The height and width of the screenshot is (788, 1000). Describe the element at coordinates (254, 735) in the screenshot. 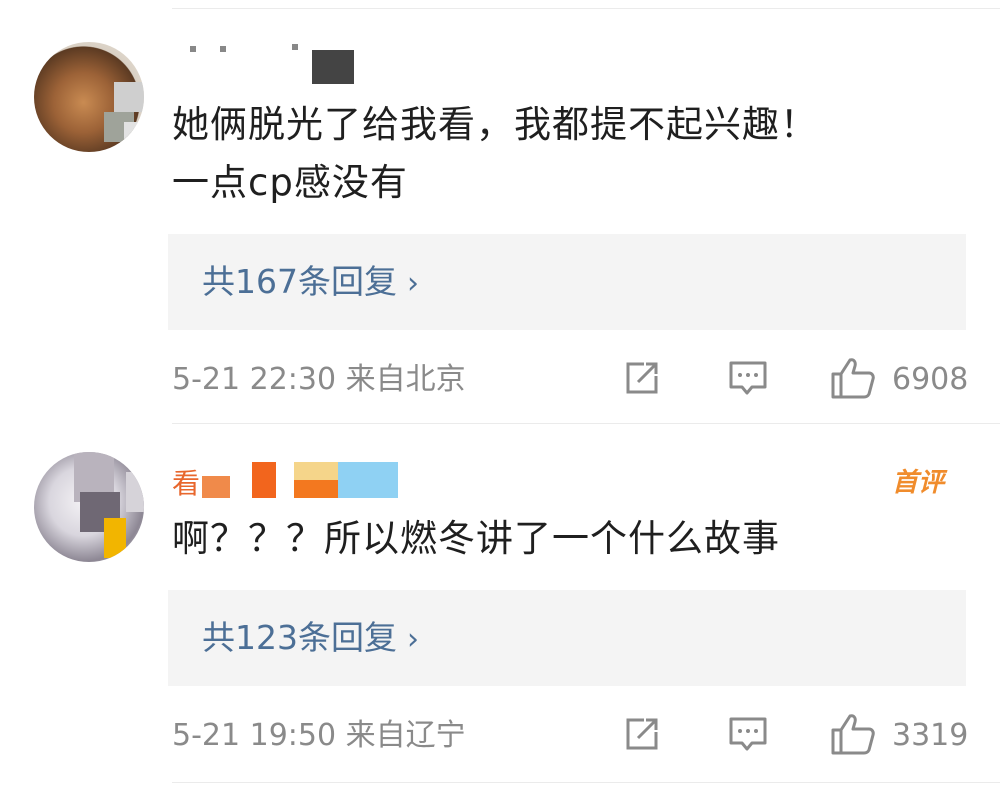

I see `comment-time: 5-21 19:50` at that location.